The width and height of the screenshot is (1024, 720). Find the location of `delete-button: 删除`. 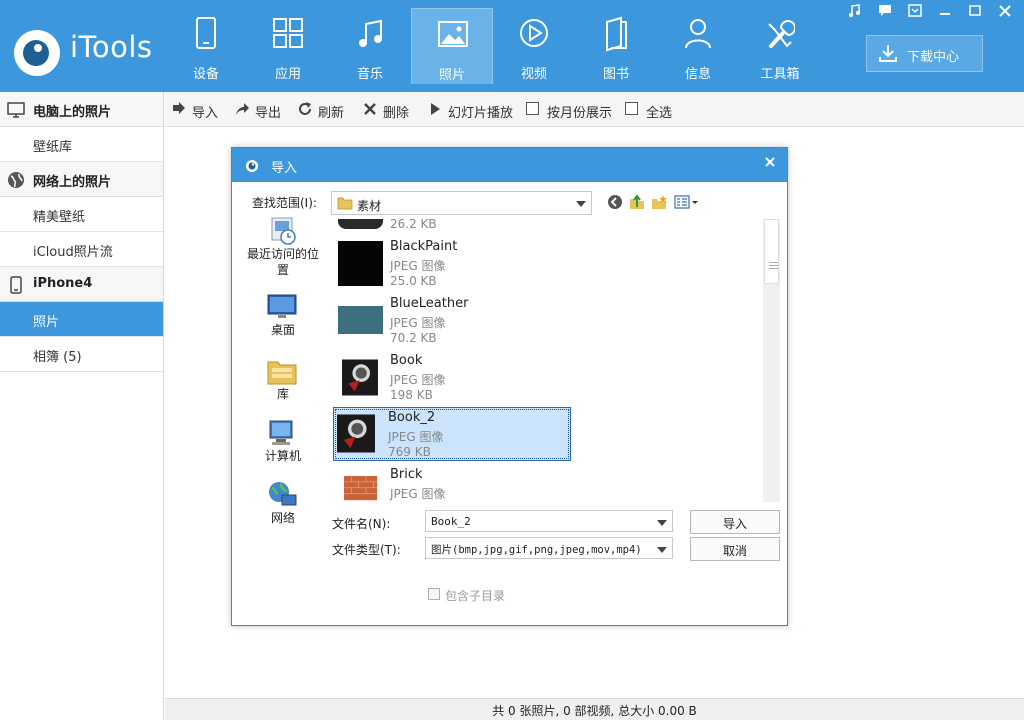

delete-button: 删除 is located at coordinates (387, 111).